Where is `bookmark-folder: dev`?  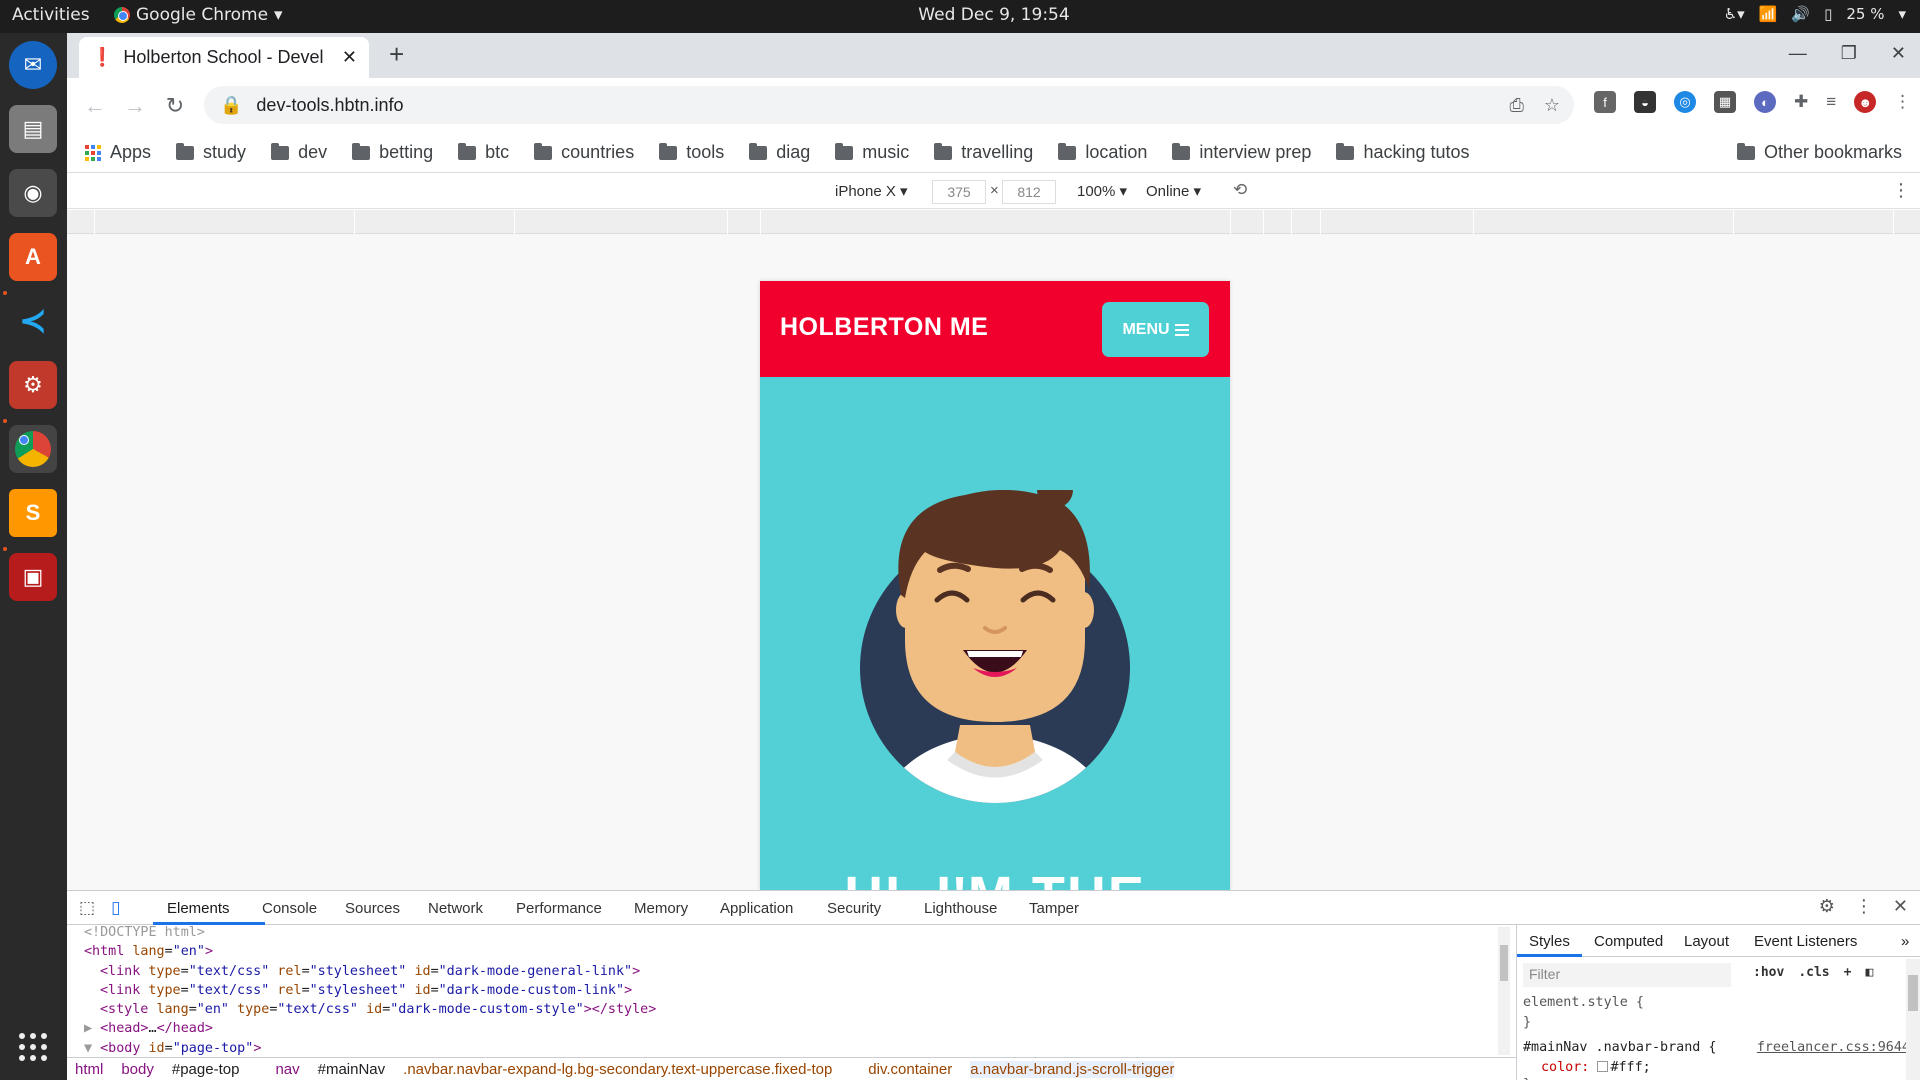
bookmark-folder: dev is located at coordinates (299, 152).